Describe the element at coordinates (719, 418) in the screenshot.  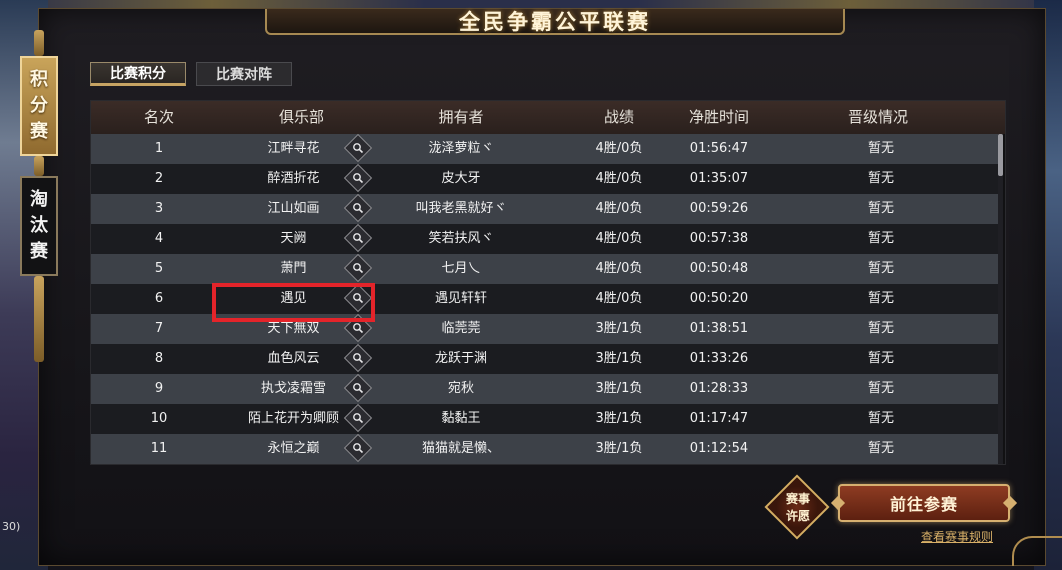
I see `net-time-cell: 01:17:47` at that location.